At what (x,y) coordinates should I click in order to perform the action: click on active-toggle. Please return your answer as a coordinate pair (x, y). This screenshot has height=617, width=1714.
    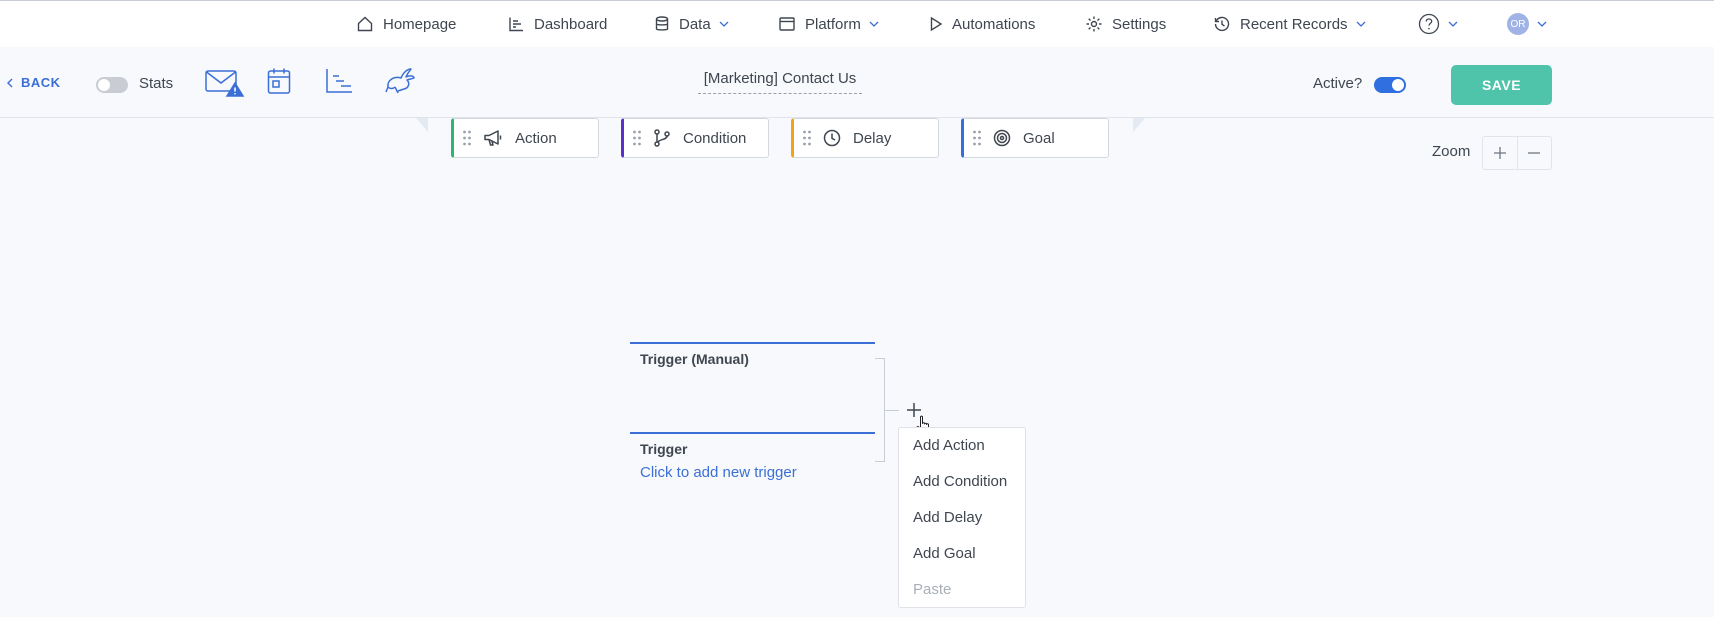
    Looking at the image, I should click on (1390, 85).